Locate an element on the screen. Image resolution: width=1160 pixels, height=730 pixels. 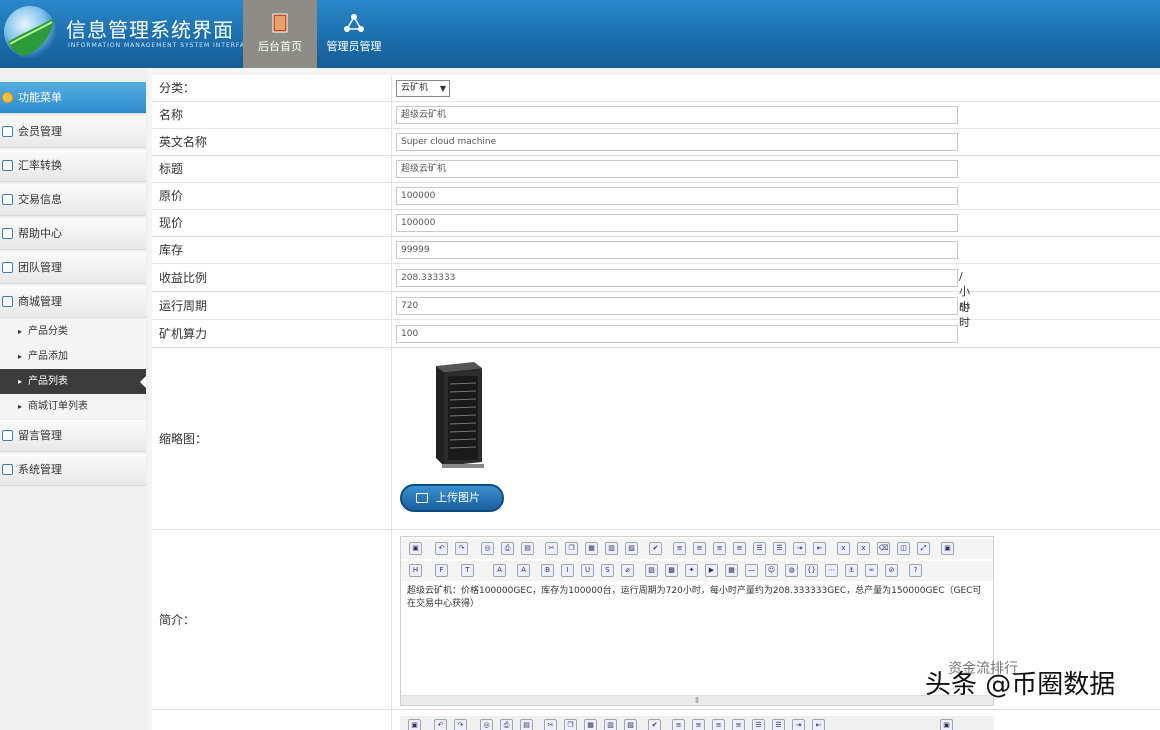
editor-resize-handle: ⇕ is located at coordinates (697, 700).